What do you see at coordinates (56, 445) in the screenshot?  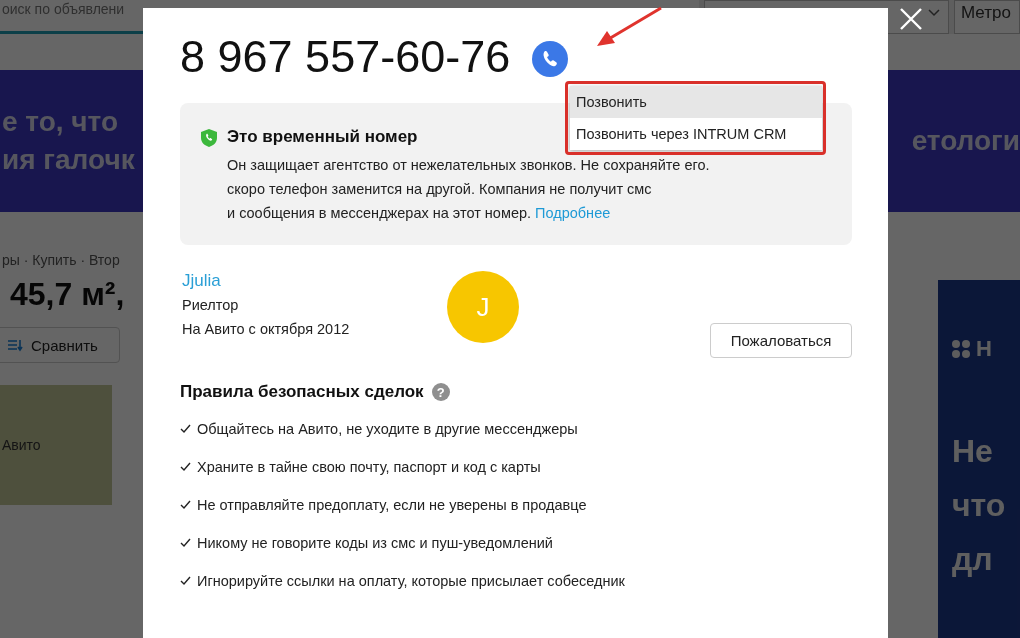 I see `promo-block: Авито` at bounding box center [56, 445].